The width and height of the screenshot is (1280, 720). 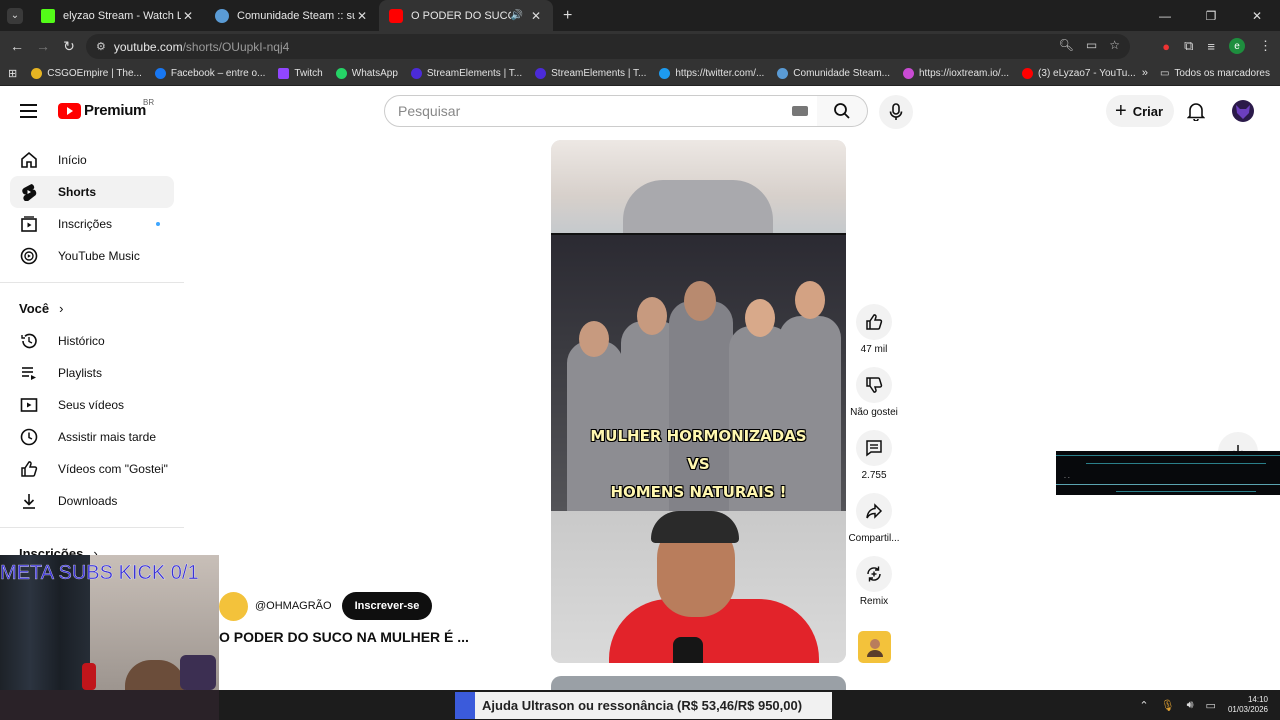 What do you see at coordinates (92, 405) in the screenshot?
I see `sidebar-item-your-videos: Seus vídeos` at bounding box center [92, 405].